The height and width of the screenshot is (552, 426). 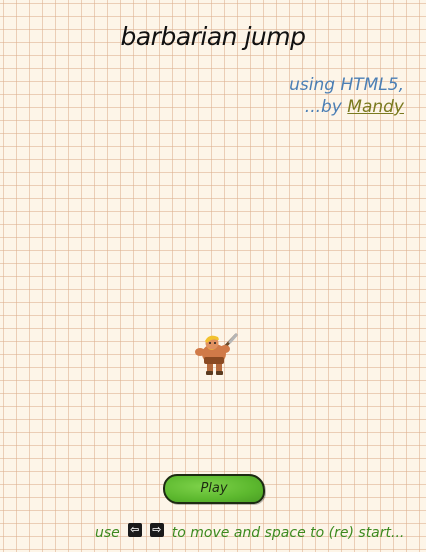 What do you see at coordinates (213, 36) in the screenshot?
I see `game-title: barbarian jump` at bounding box center [213, 36].